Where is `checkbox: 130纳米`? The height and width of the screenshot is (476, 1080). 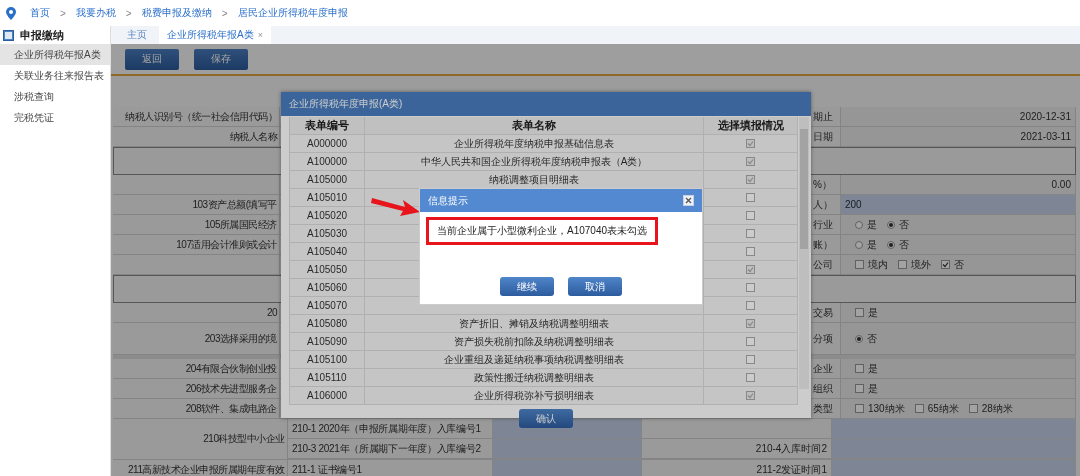
checkbox: 130纳米 is located at coordinates (880, 408).